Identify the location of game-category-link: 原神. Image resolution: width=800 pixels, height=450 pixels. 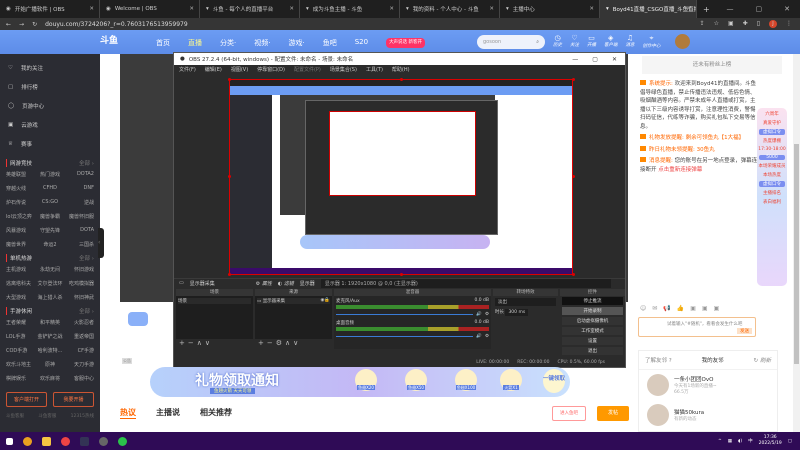
(49, 364).